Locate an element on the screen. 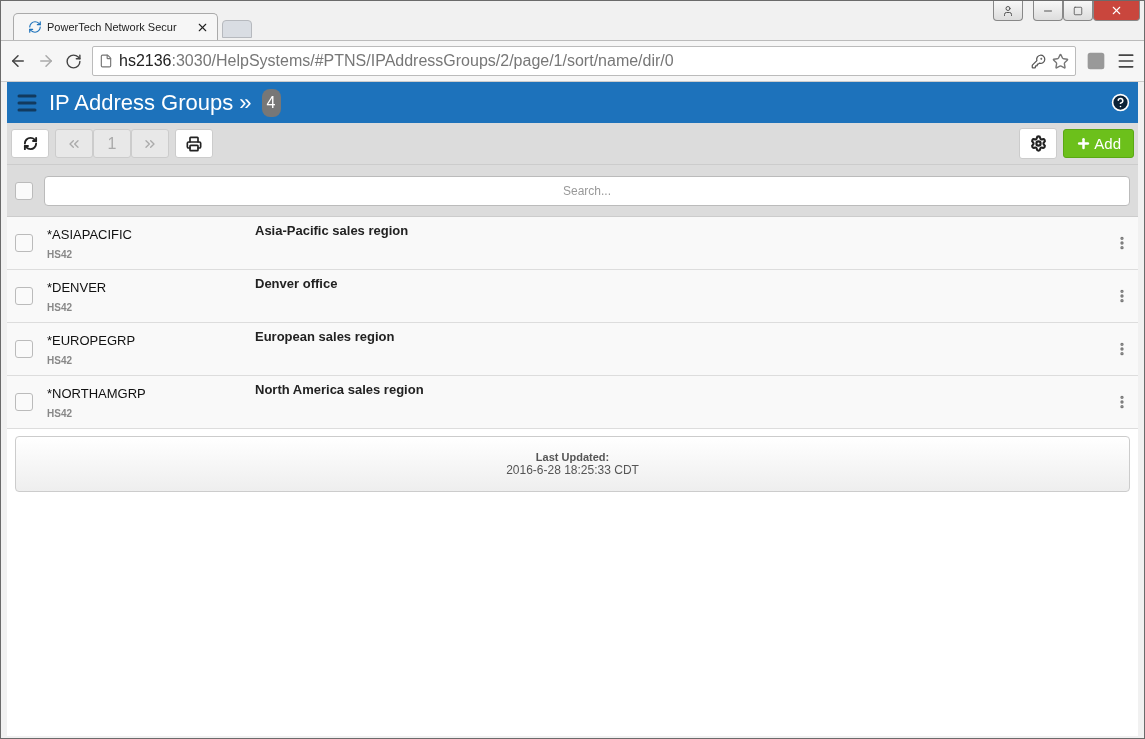  browser-tab: PowerTech Network Secur is located at coordinates (115, 26).